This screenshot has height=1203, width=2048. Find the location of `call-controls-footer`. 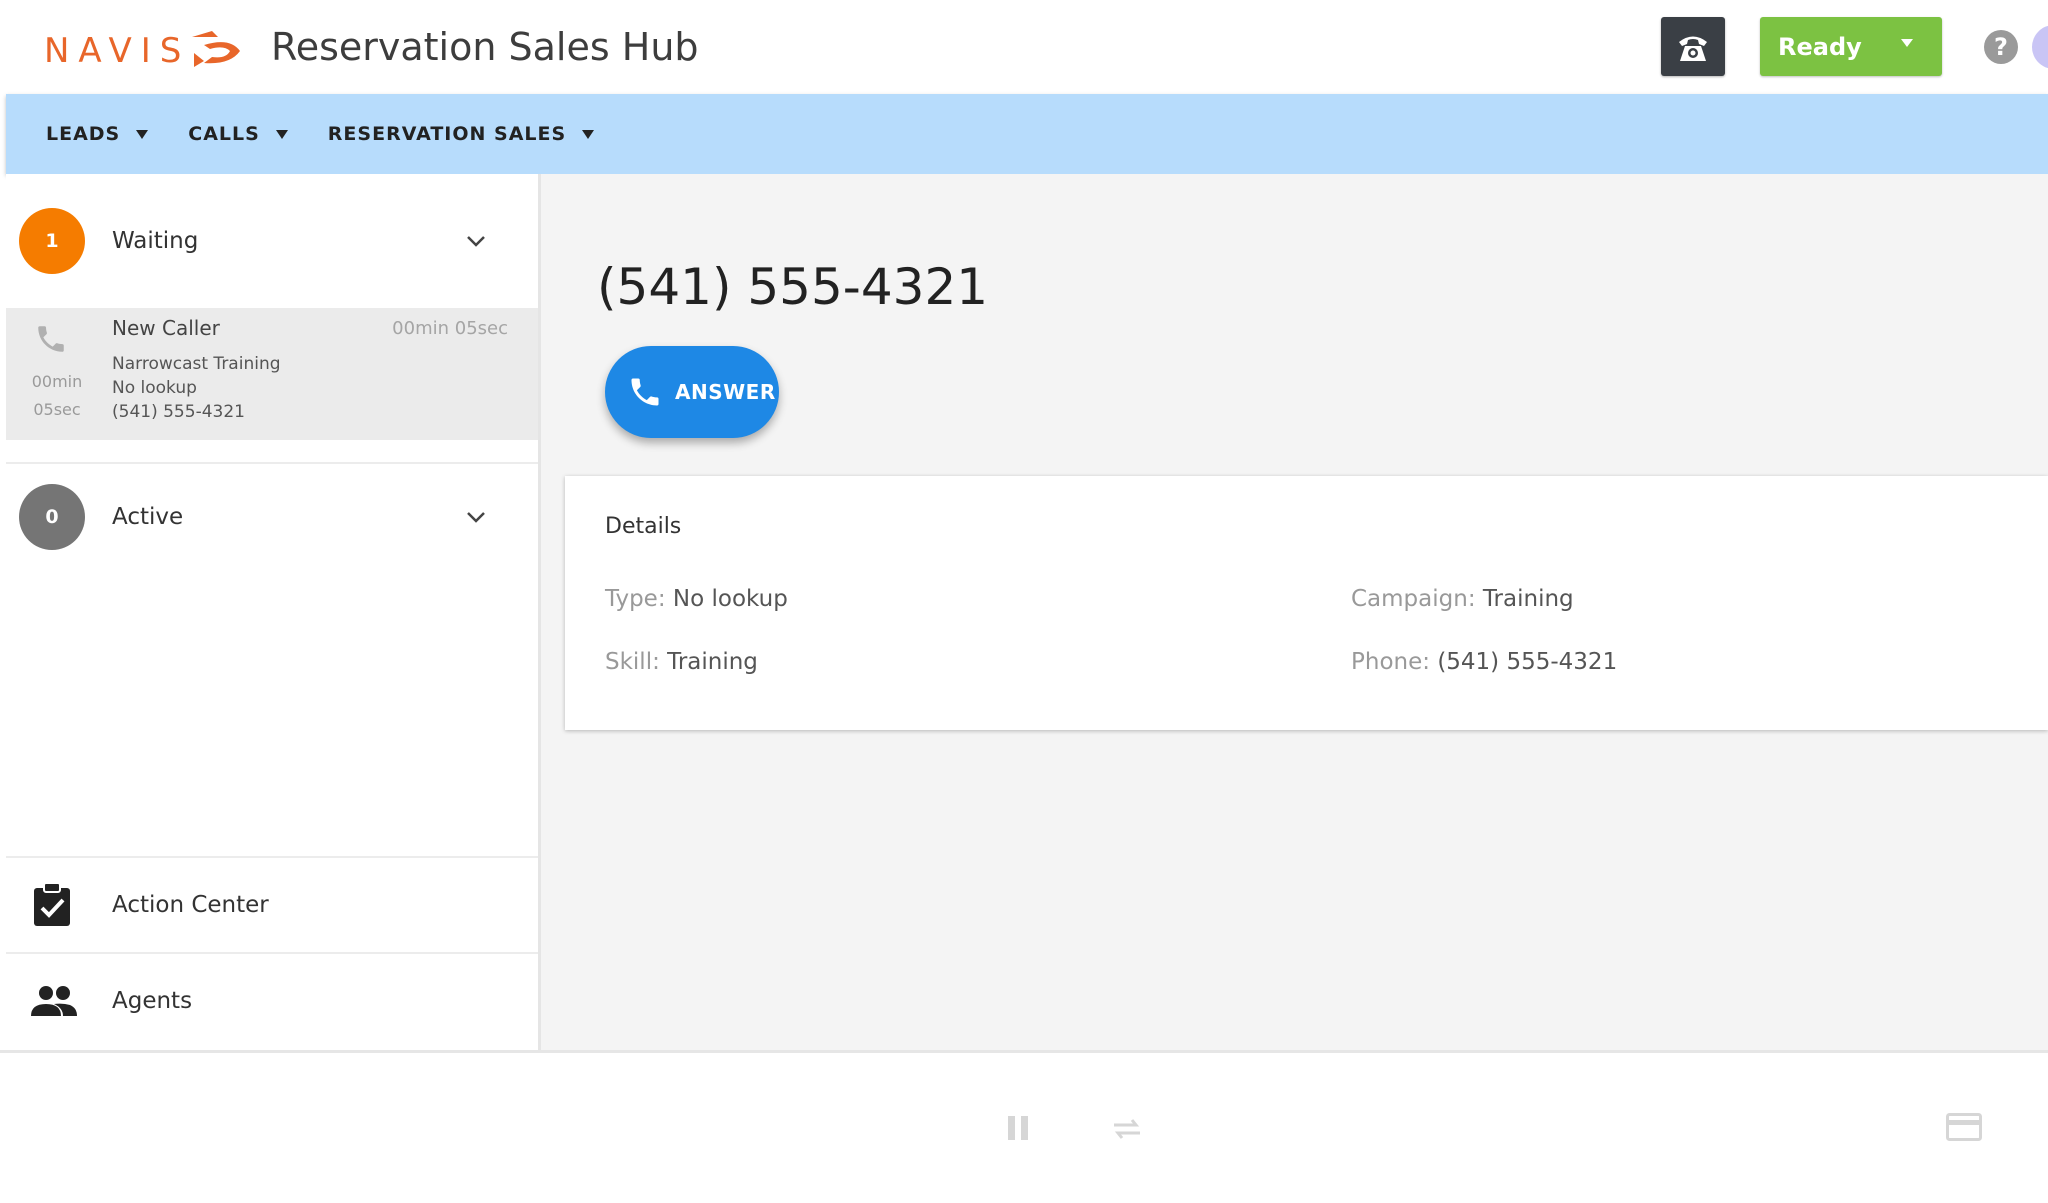

call-controls-footer is located at coordinates (1024, 1126).